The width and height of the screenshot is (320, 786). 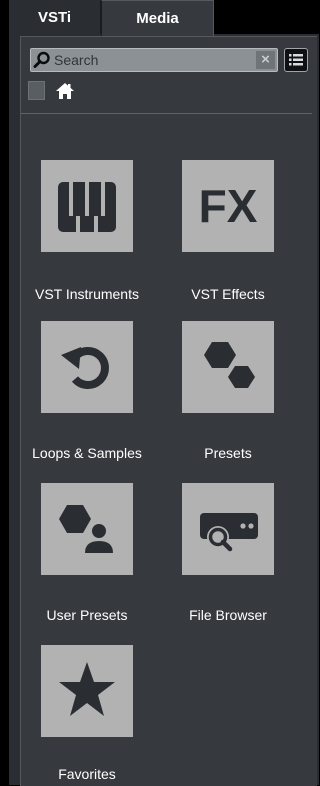 What do you see at coordinates (86, 294) in the screenshot?
I see `vst-instruments-label: VST Instruments` at bounding box center [86, 294].